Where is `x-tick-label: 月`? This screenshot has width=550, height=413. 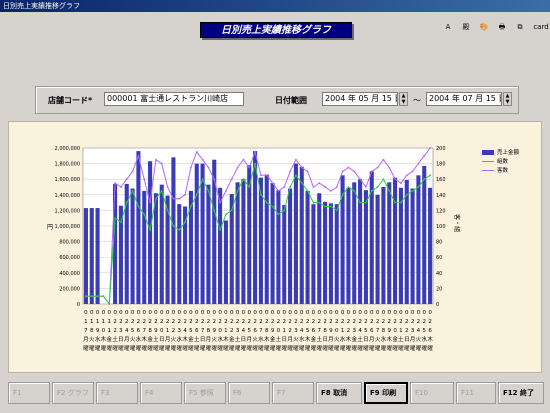 x-tick-label: 月 is located at coordinates (168, 339).